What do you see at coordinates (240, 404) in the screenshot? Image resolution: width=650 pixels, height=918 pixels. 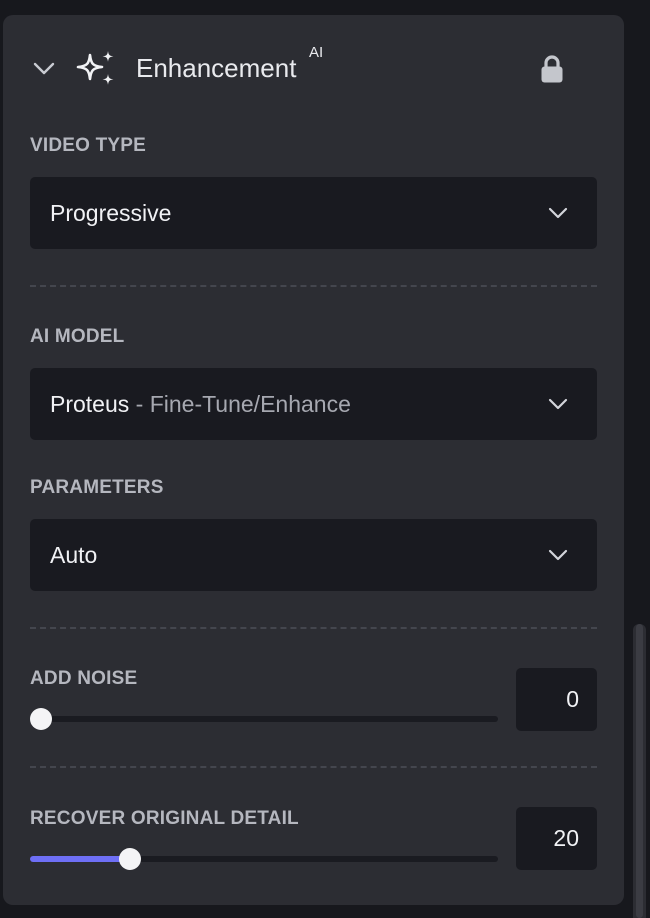 I see `ai-model-description: - Fine-Tune/Enhance` at bounding box center [240, 404].